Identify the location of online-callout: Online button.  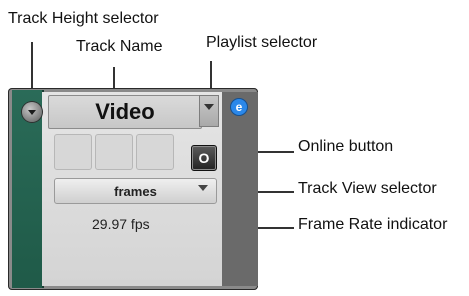
(346, 146).